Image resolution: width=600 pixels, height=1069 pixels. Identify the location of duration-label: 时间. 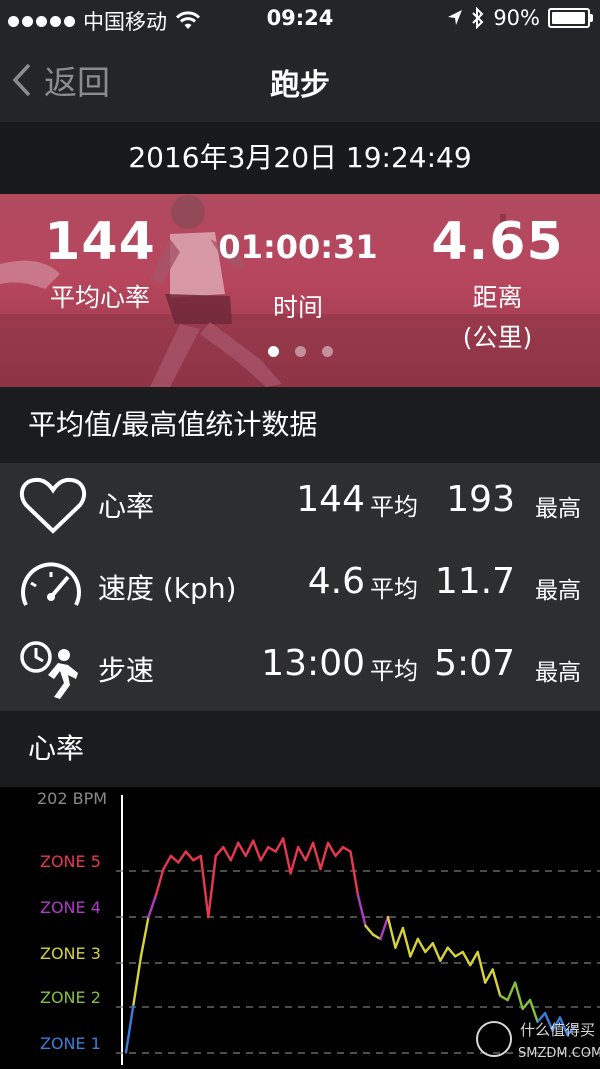
(297, 307).